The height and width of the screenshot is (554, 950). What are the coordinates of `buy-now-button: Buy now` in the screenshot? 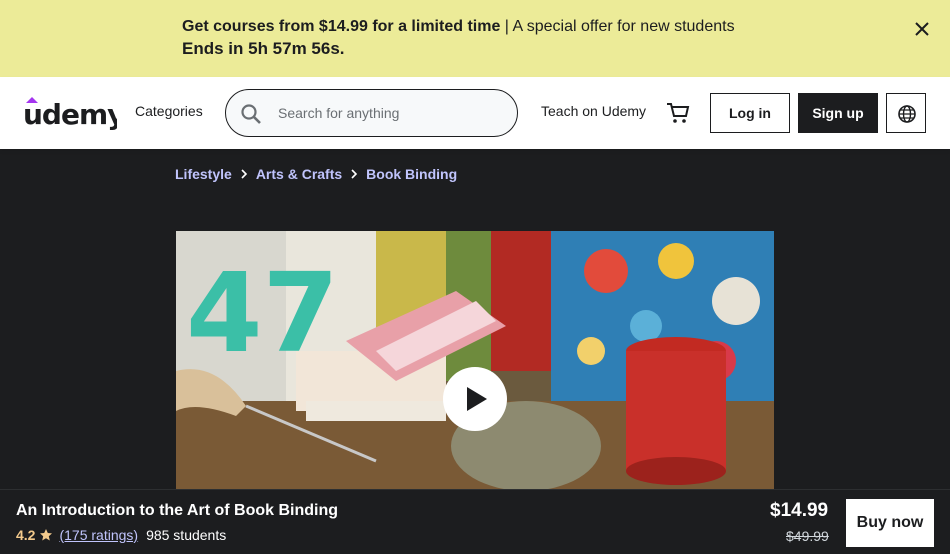 It's located at (890, 523).